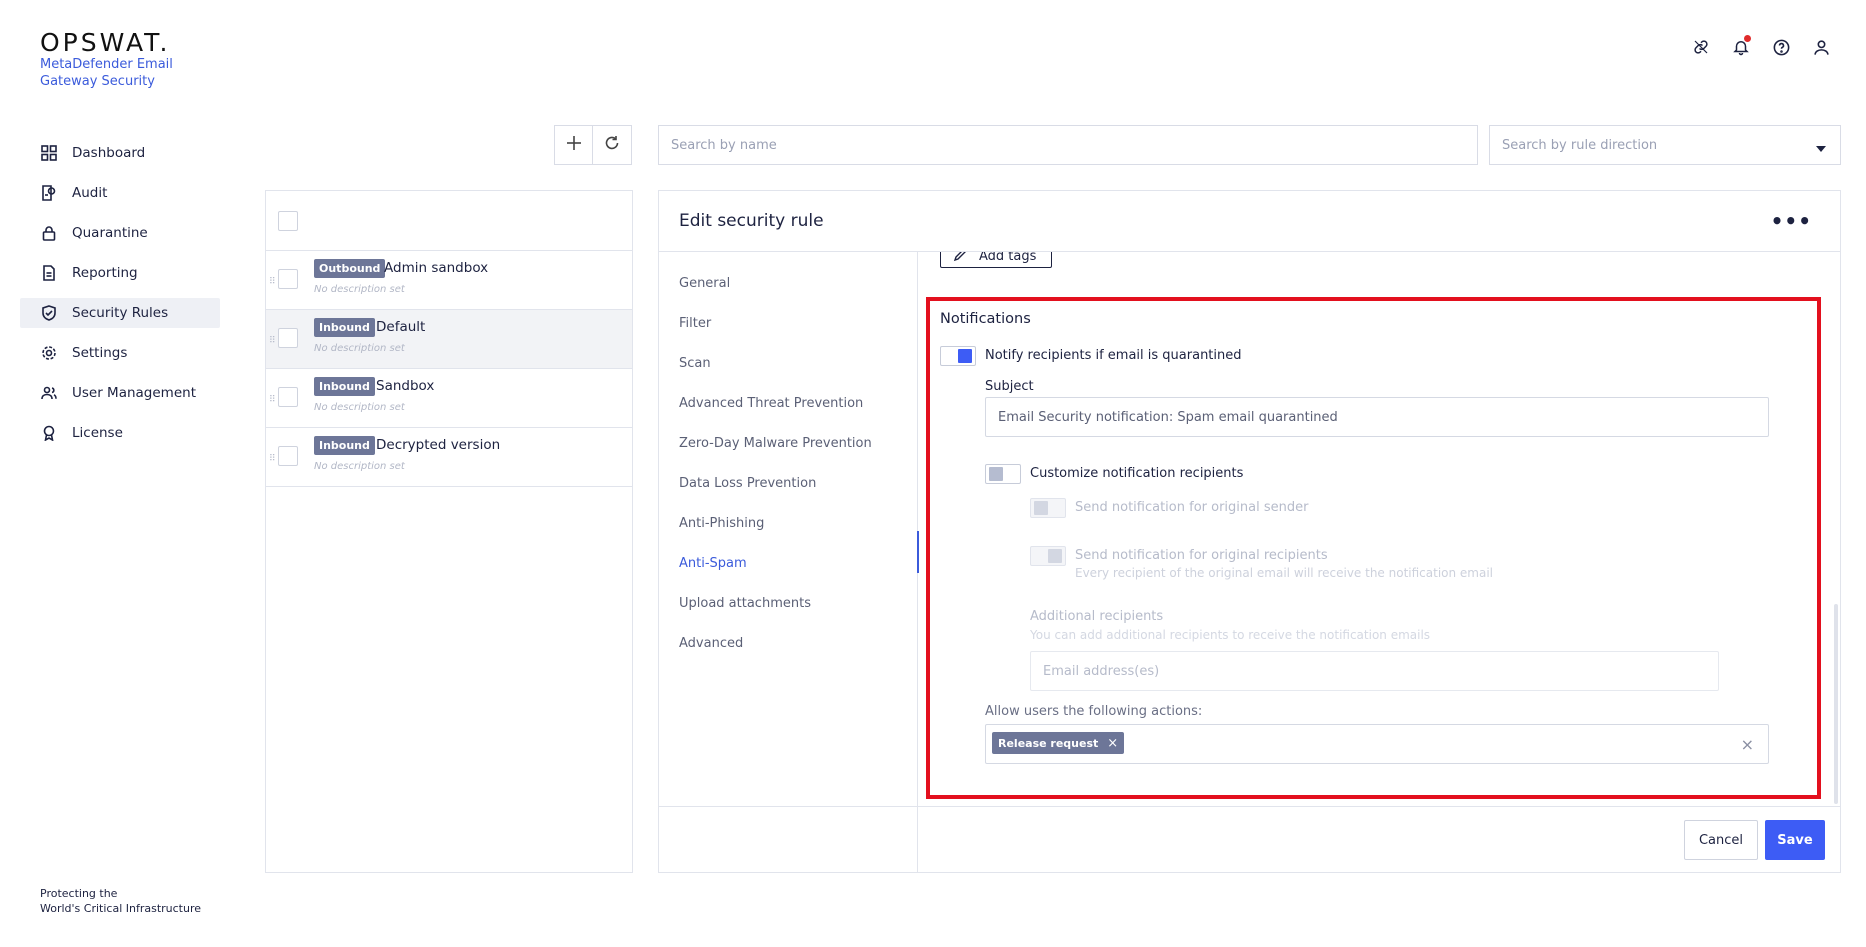 The width and height of the screenshot is (1866, 947). I want to click on bell-icon, so click(1741, 46).